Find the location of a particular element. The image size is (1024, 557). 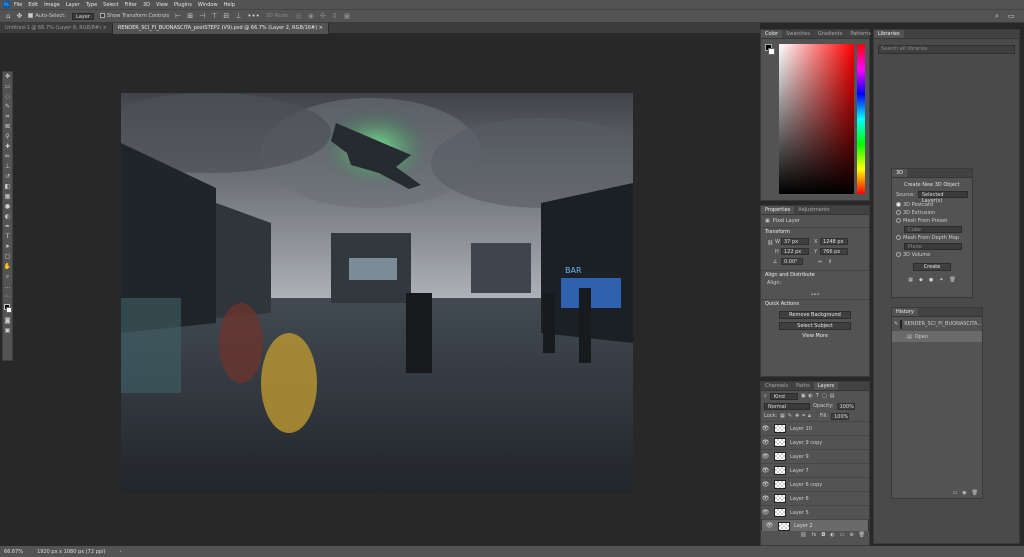

filter-scene-icon: ▦ is located at coordinates (910, 280).